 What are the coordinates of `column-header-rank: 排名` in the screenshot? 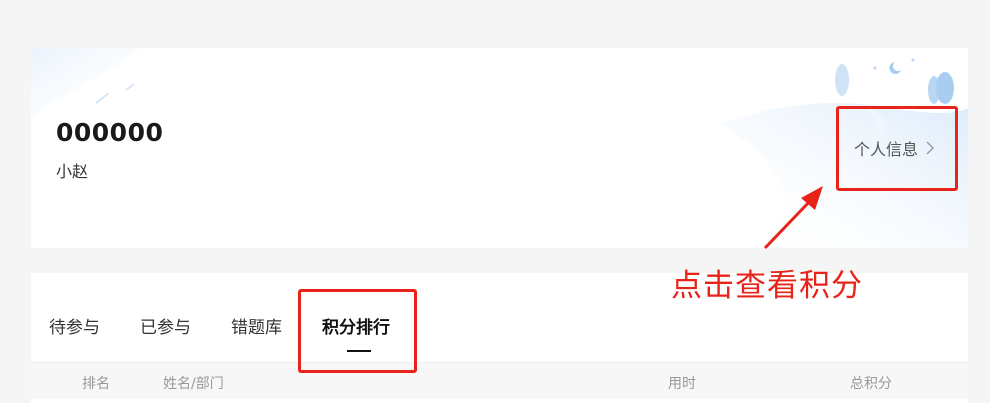 It's located at (96, 384).